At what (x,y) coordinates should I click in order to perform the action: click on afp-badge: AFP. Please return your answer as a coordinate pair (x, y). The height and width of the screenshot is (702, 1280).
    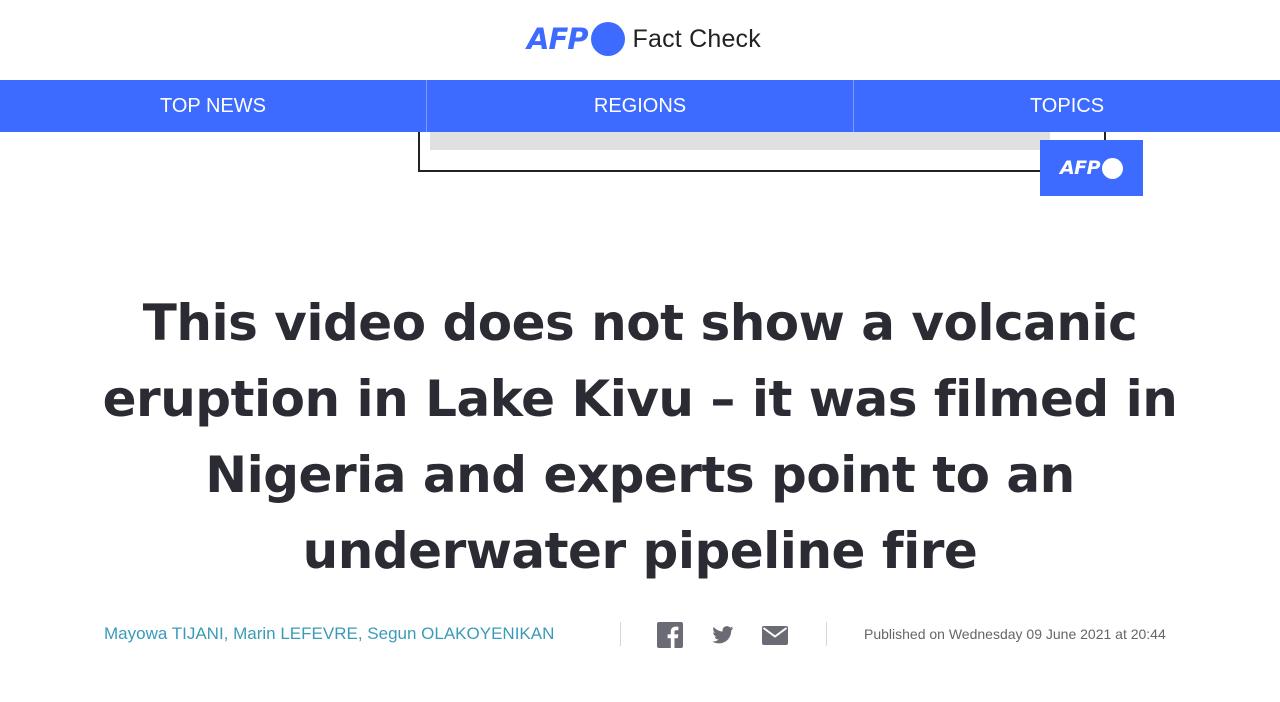
    Looking at the image, I should click on (1091, 168).